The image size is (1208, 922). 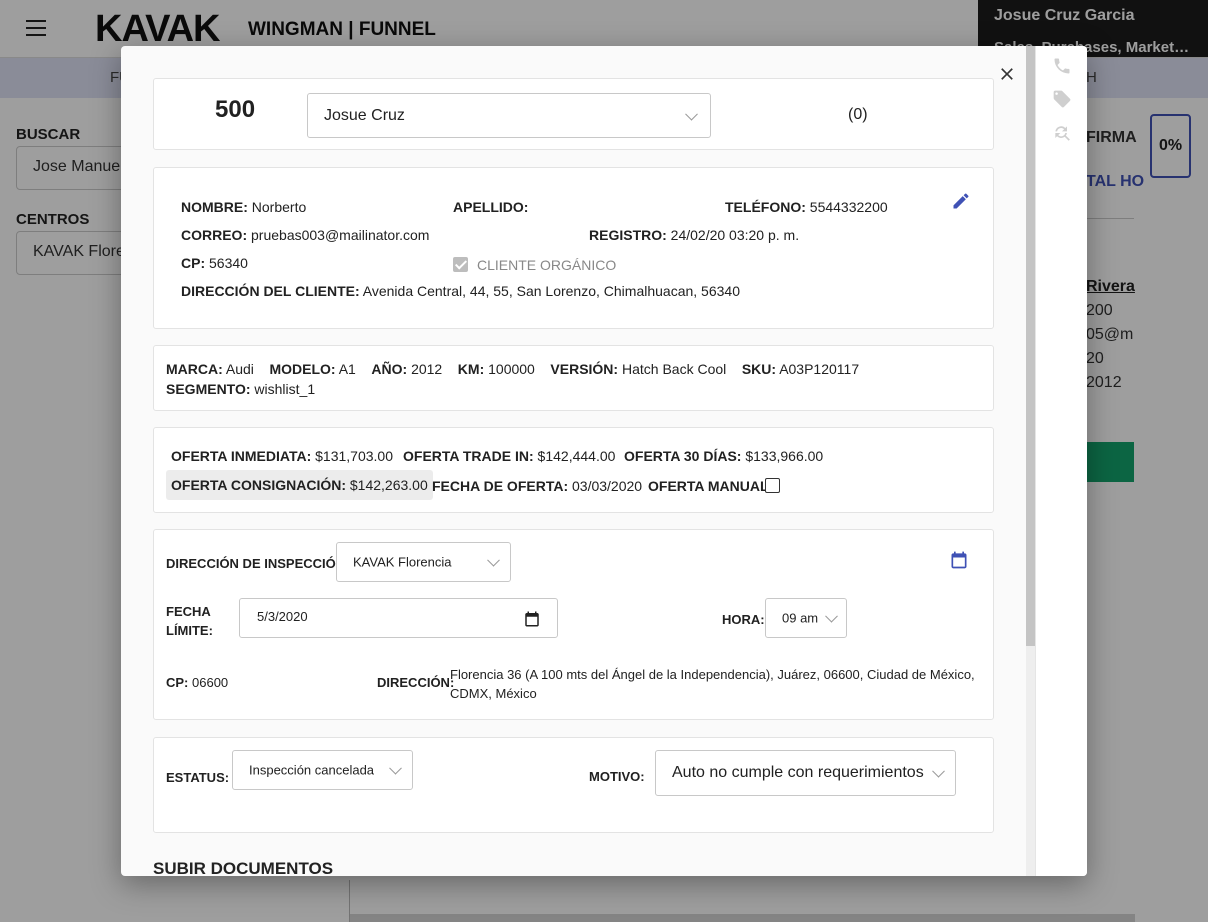 What do you see at coordinates (258, 563) in the screenshot?
I see `direccion-inspeccion-label: DIRECCIÓN DE INSPECCIÓN:` at bounding box center [258, 563].